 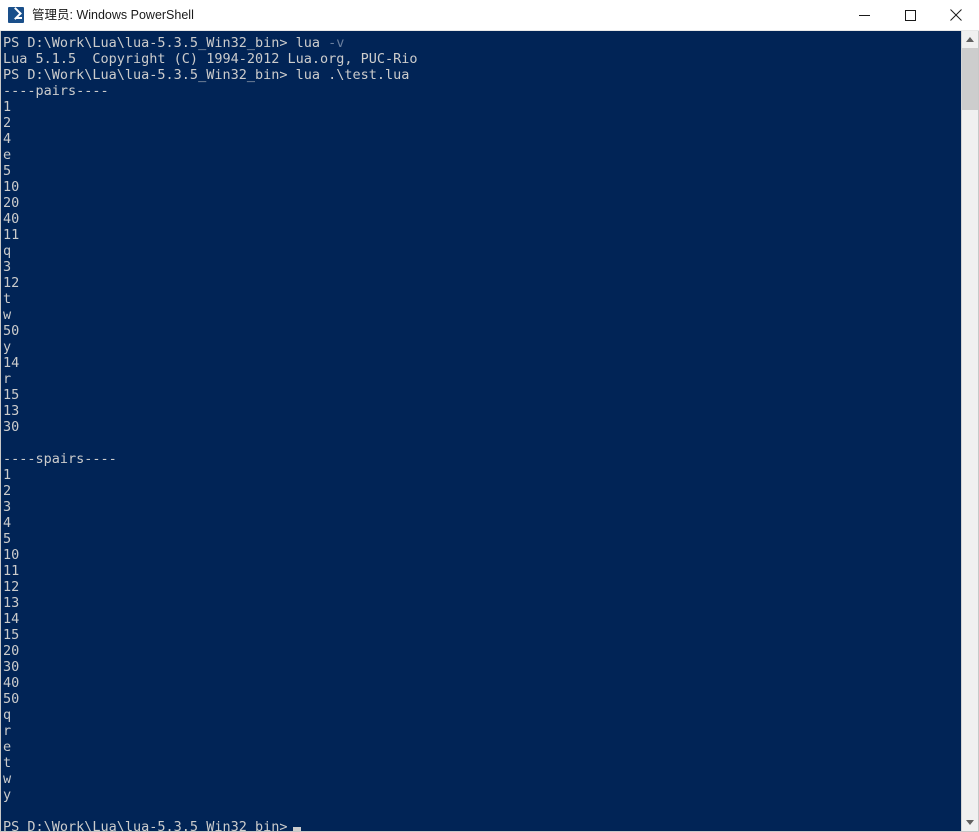 What do you see at coordinates (16, 15) in the screenshot?
I see `powershell-icon` at bounding box center [16, 15].